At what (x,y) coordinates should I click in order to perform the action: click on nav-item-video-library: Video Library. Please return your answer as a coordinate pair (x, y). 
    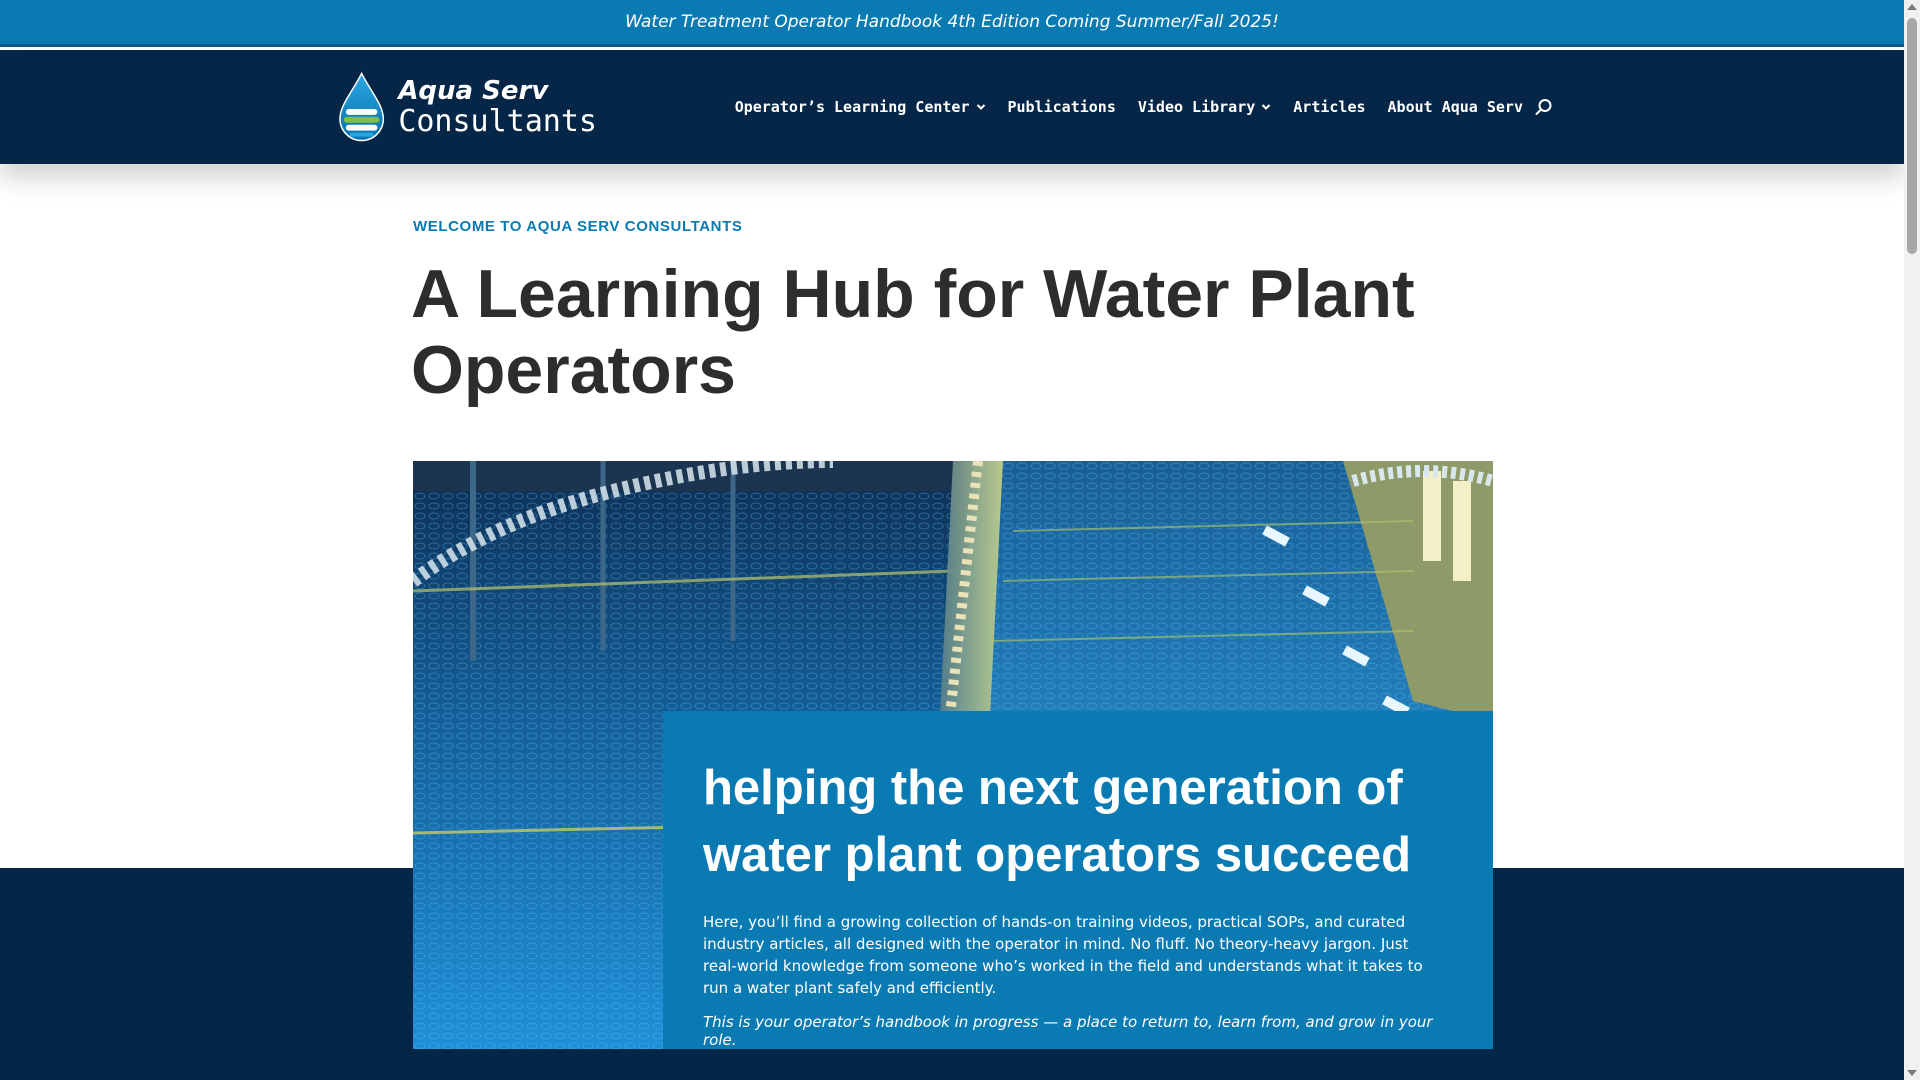
    Looking at the image, I should click on (1204, 107).